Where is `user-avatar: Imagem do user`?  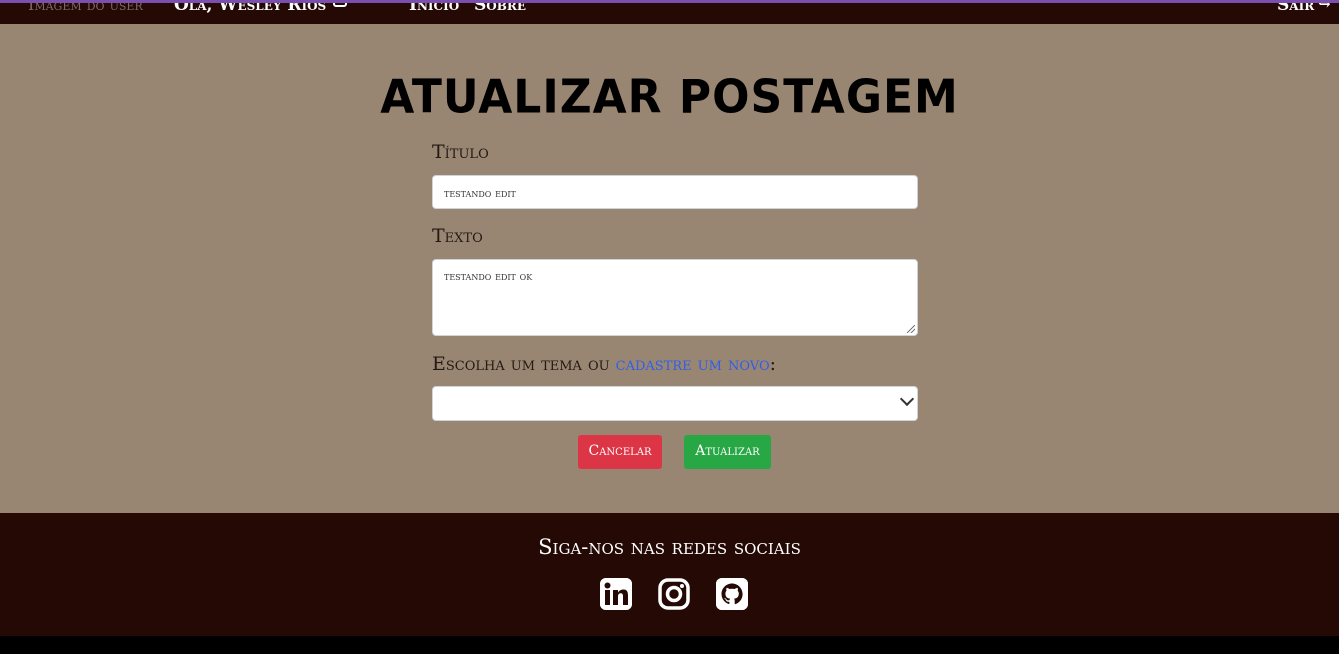
user-avatar: Imagem do user is located at coordinates (85, 8).